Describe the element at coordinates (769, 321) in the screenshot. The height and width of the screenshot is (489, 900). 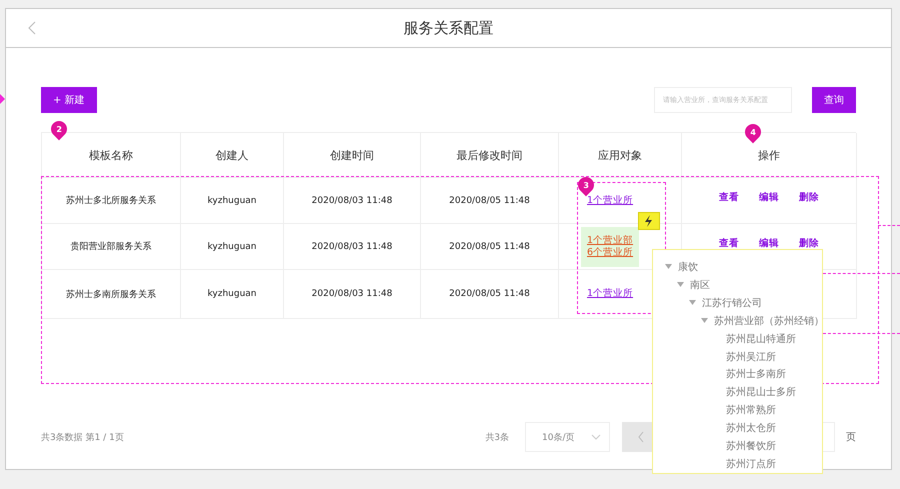
I see `tree-item: 苏州营业部（苏州经销）` at that location.